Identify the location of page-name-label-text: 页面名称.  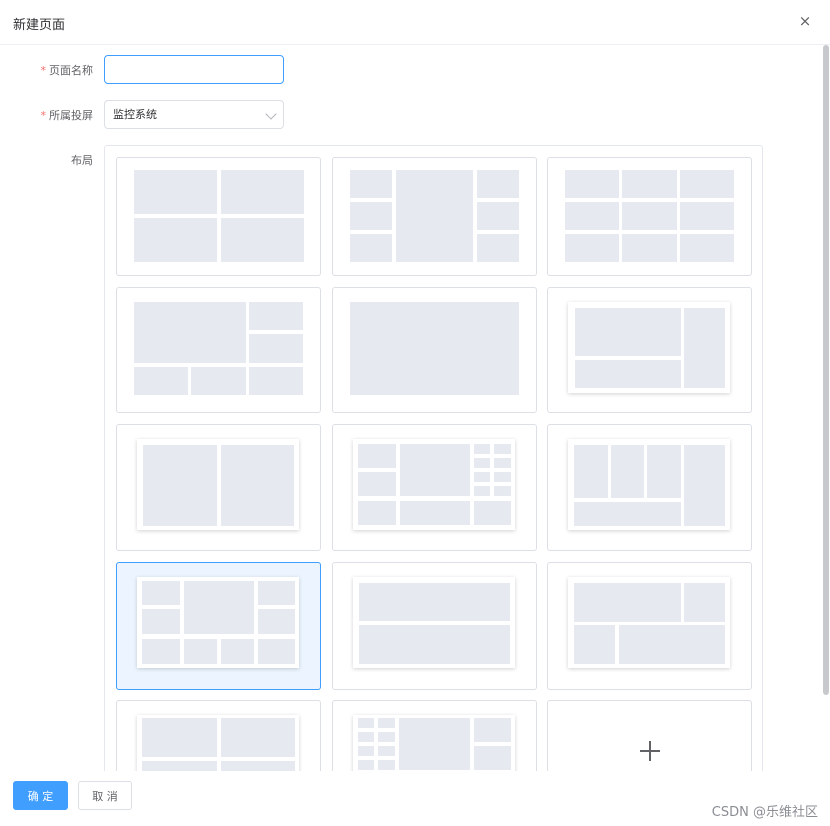
(71, 70).